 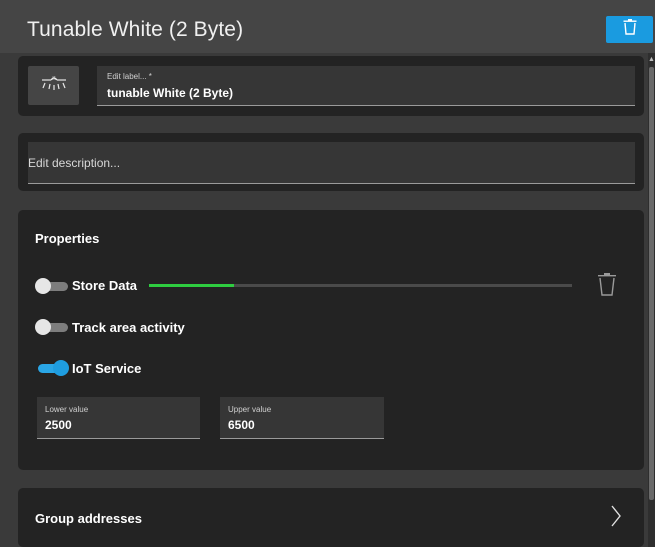 I want to click on label-field: Edit label... * tunable White (2 Byte), so click(x=366, y=86).